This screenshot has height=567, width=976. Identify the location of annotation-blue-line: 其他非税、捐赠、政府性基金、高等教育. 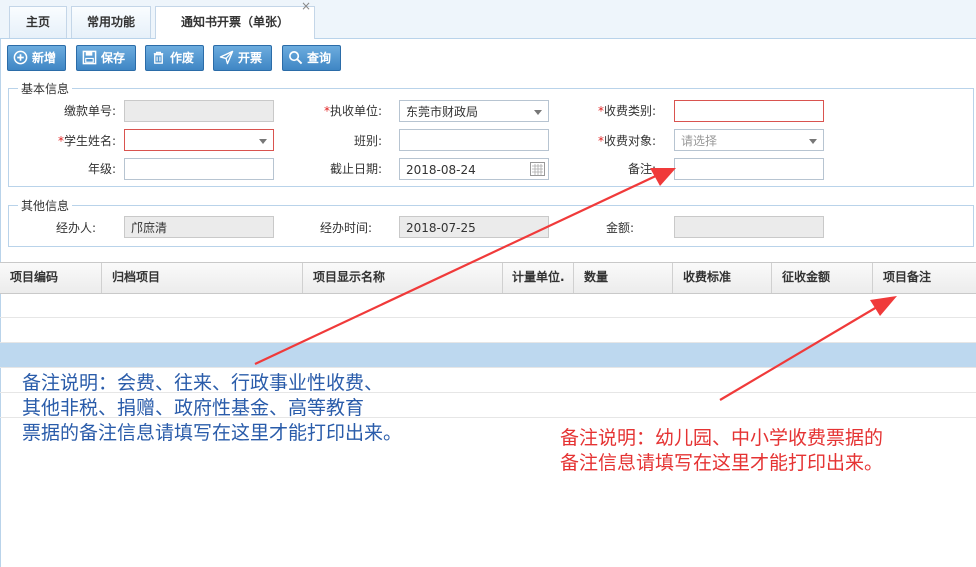
(193, 408).